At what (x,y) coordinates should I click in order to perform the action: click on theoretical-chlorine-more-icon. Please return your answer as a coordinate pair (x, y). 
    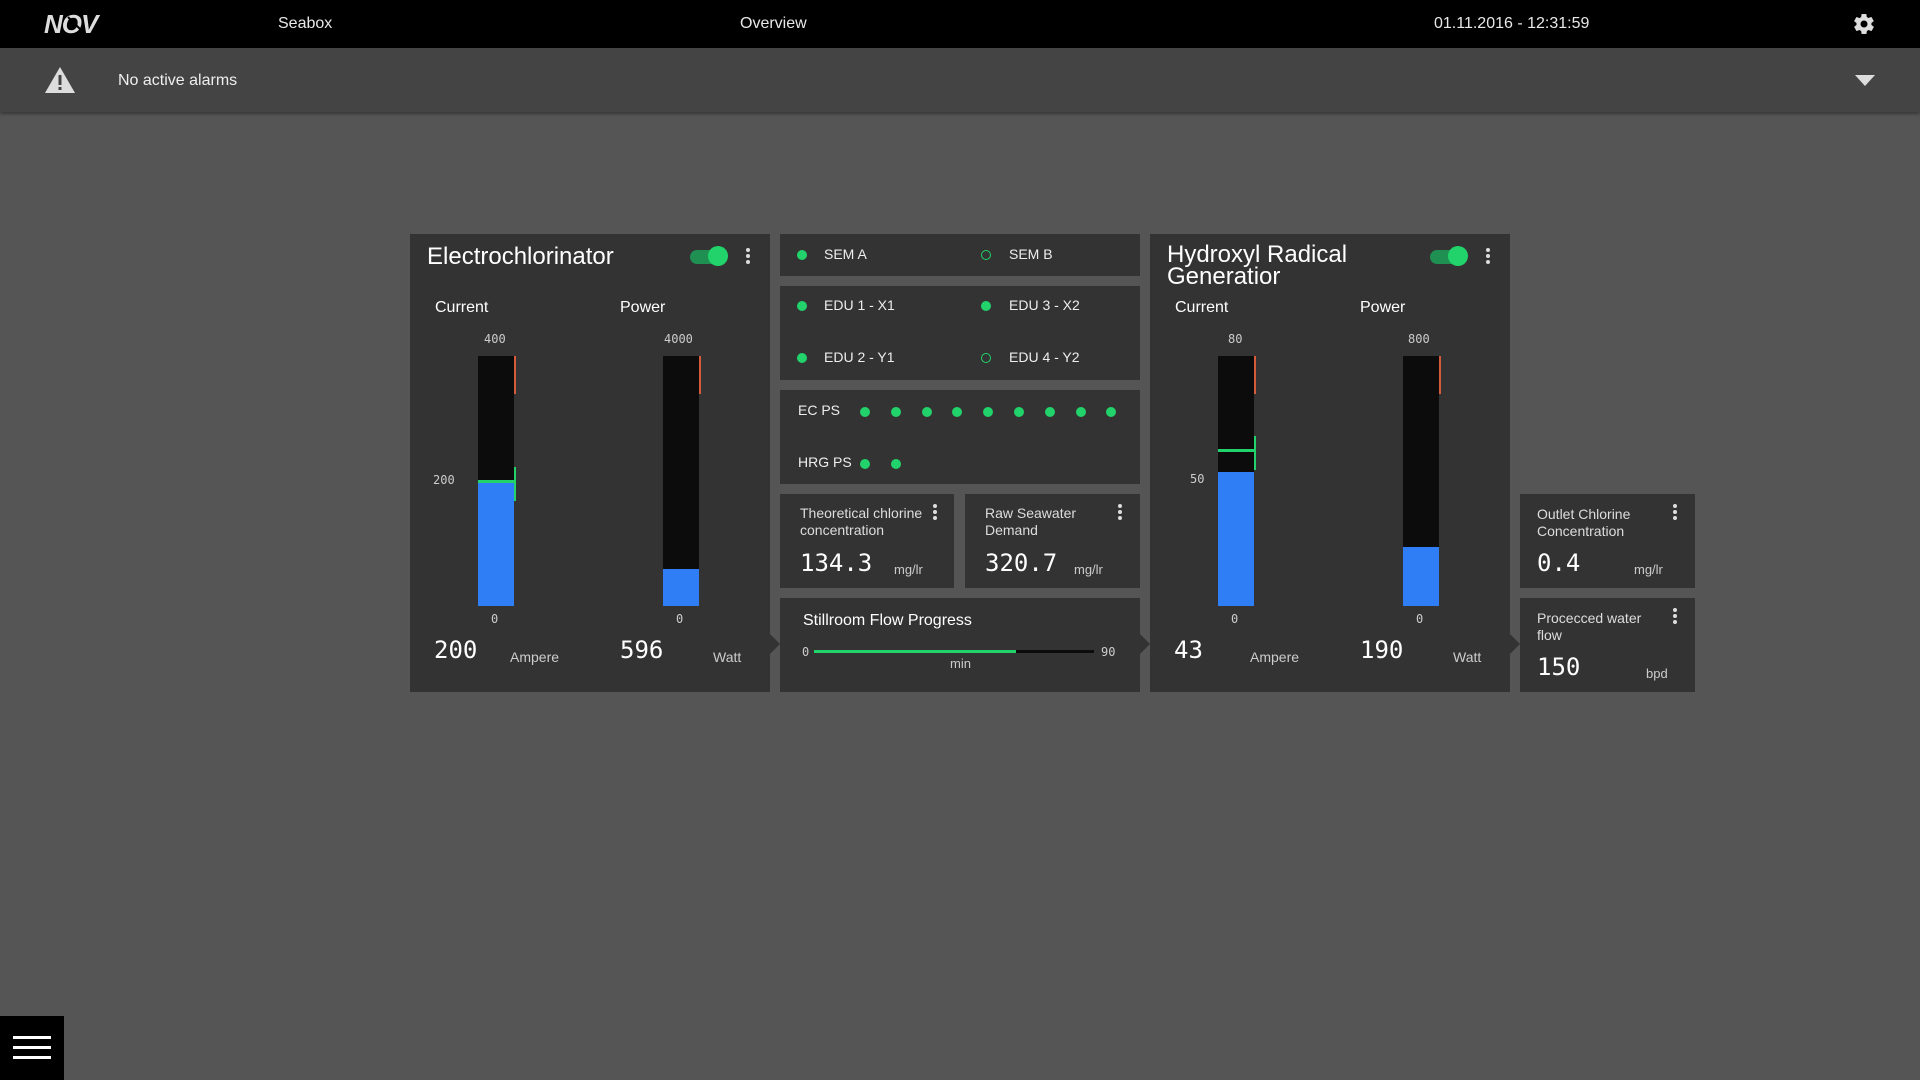
    Looking at the image, I should click on (935, 513).